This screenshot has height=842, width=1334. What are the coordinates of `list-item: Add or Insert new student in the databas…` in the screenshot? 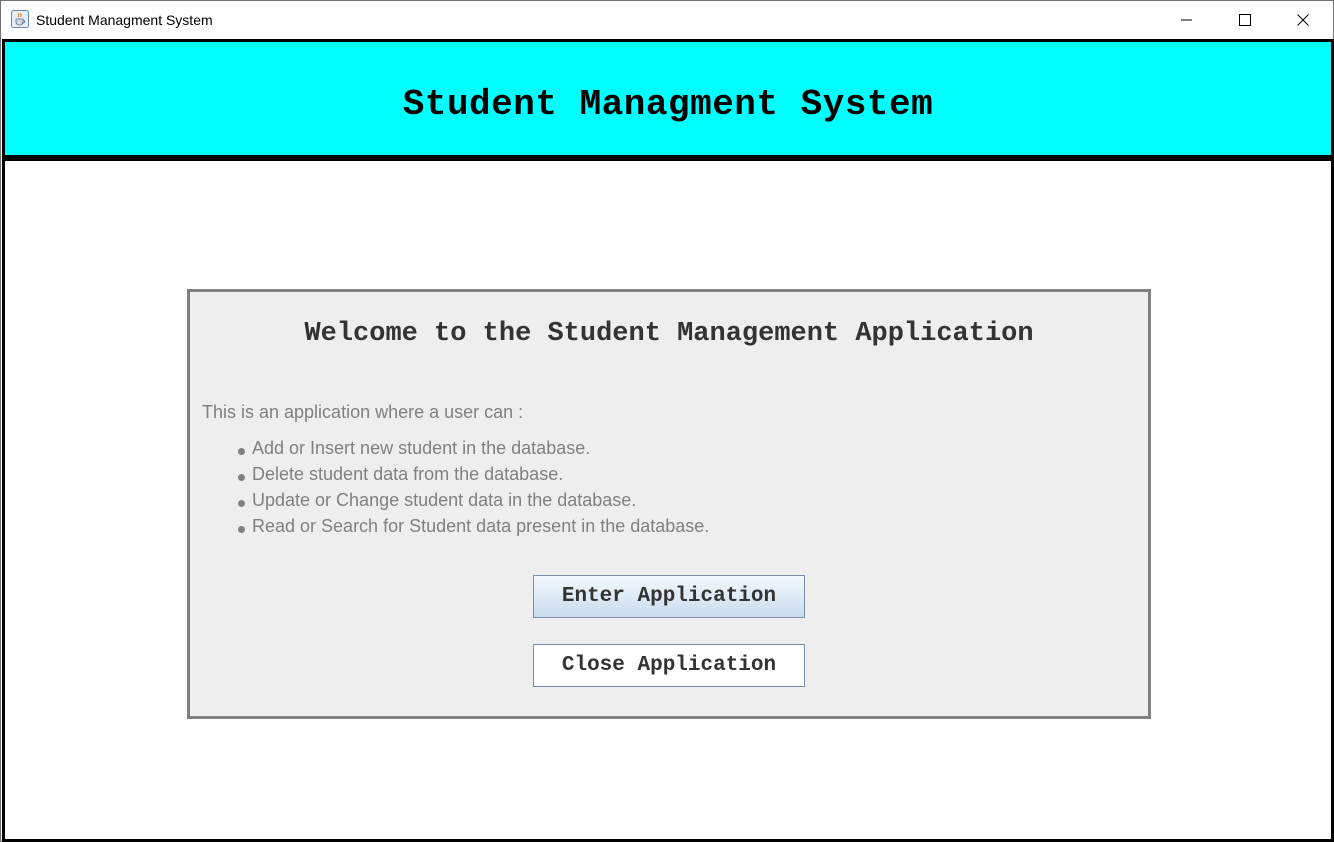 It's located at (473, 451).